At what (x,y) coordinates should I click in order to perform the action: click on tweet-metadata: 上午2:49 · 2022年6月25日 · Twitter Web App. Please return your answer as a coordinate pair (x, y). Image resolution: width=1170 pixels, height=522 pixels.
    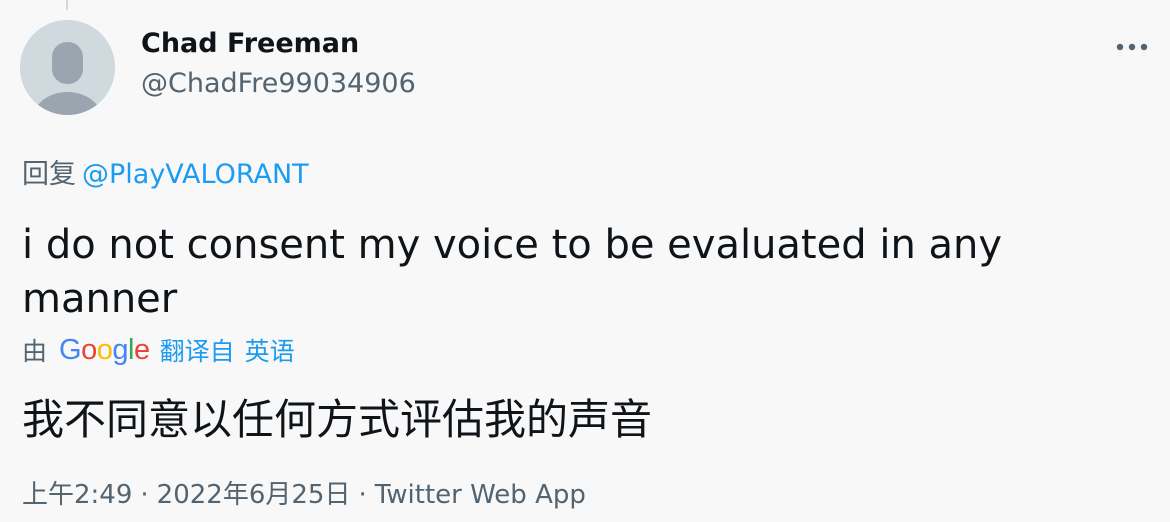
    Looking at the image, I should click on (304, 492).